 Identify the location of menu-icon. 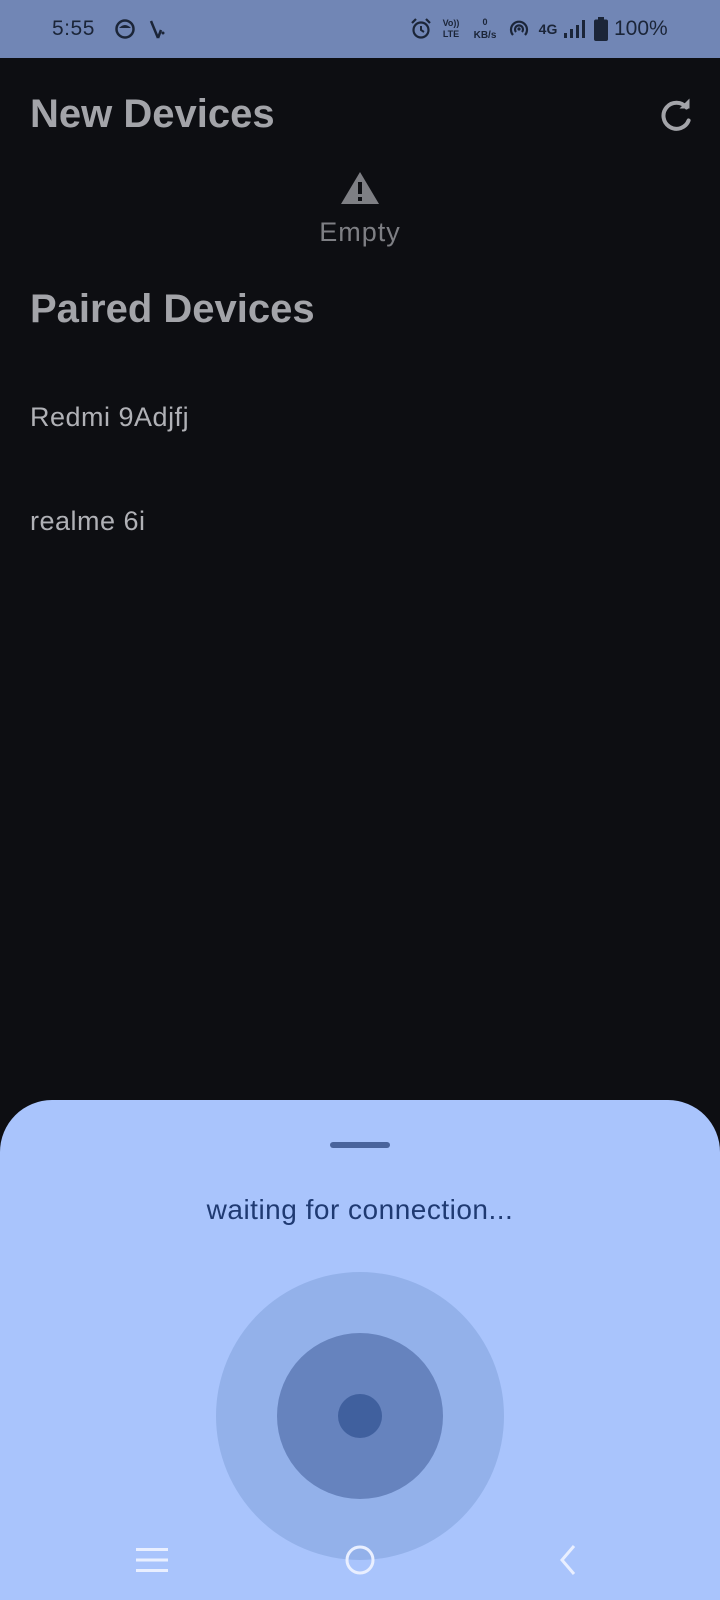
(152, 1560).